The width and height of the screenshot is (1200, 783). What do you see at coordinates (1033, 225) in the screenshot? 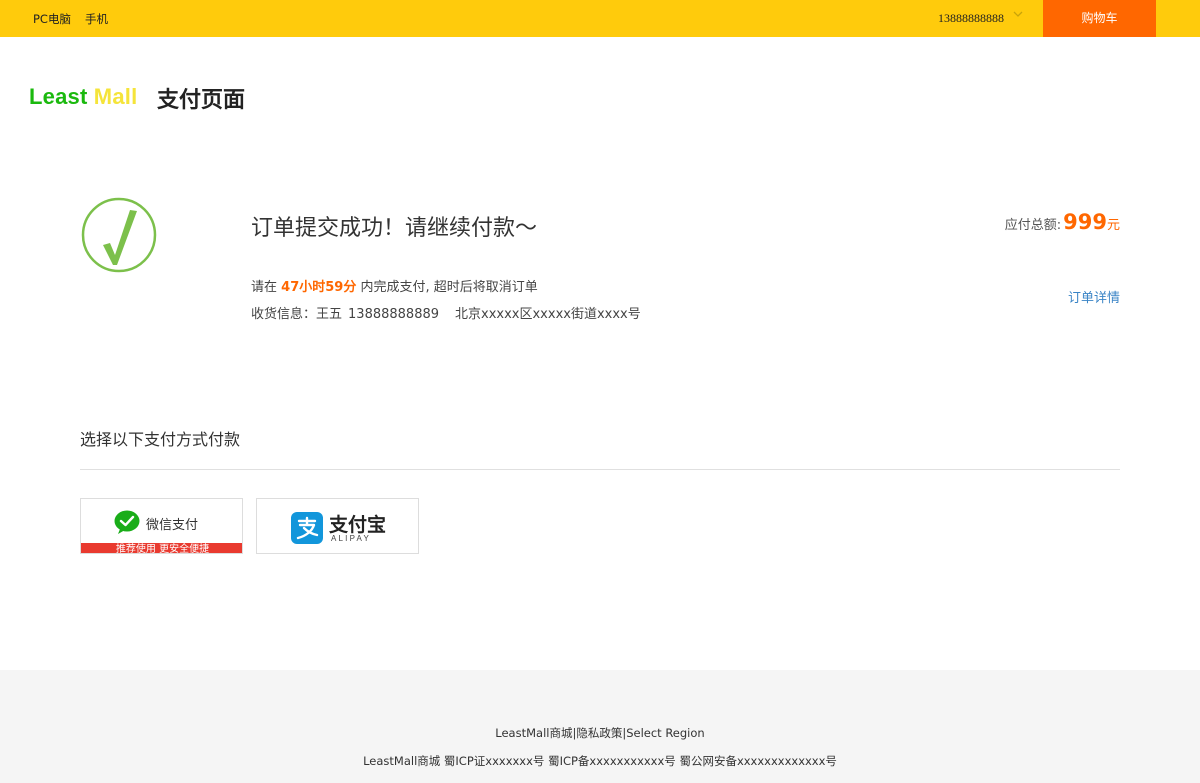
I see `amount-label: 应付总额:` at bounding box center [1033, 225].